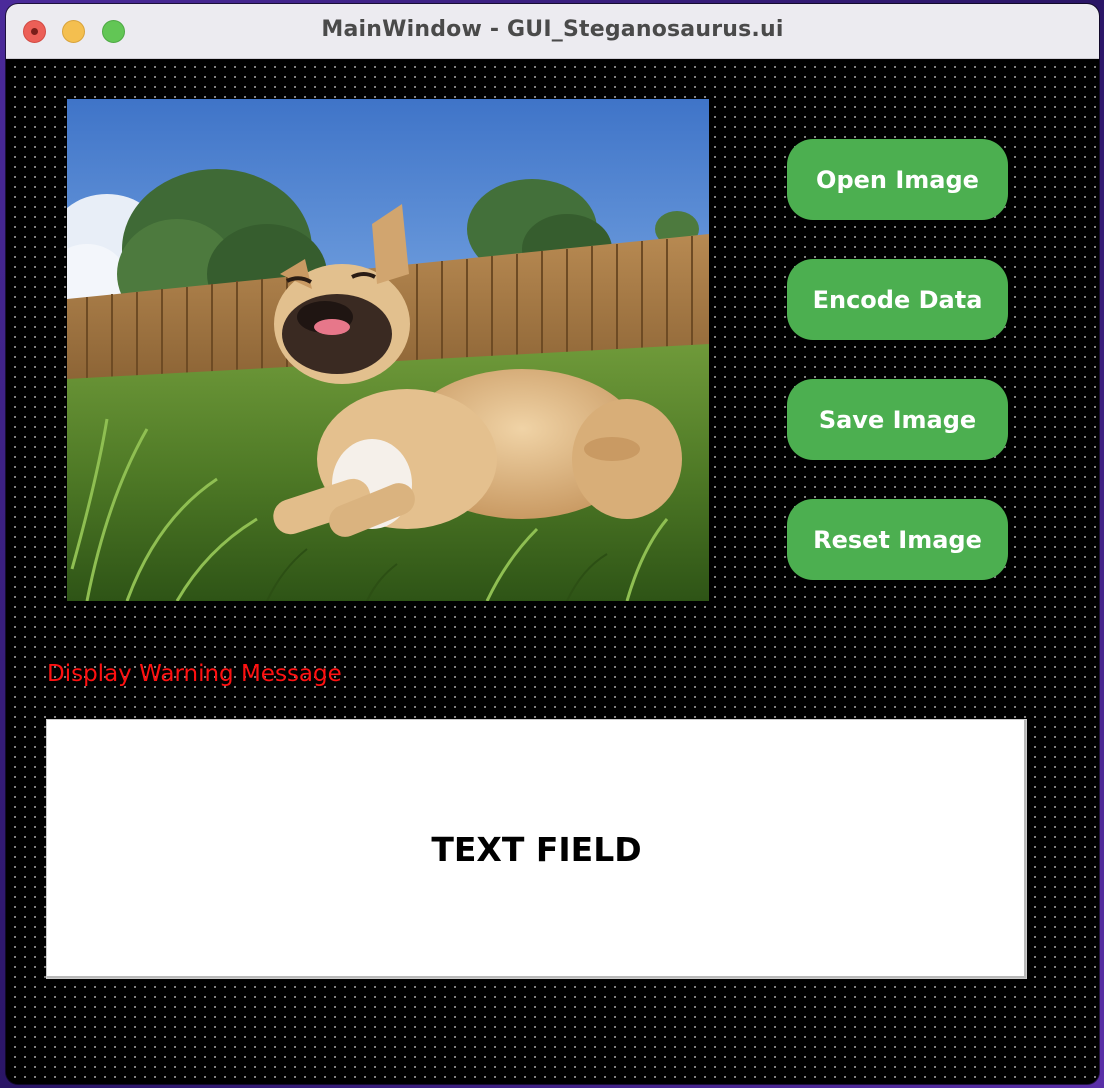 This screenshot has height=1088, width=1104. What do you see at coordinates (897, 179) in the screenshot?
I see `open-image-button: Open Image` at bounding box center [897, 179].